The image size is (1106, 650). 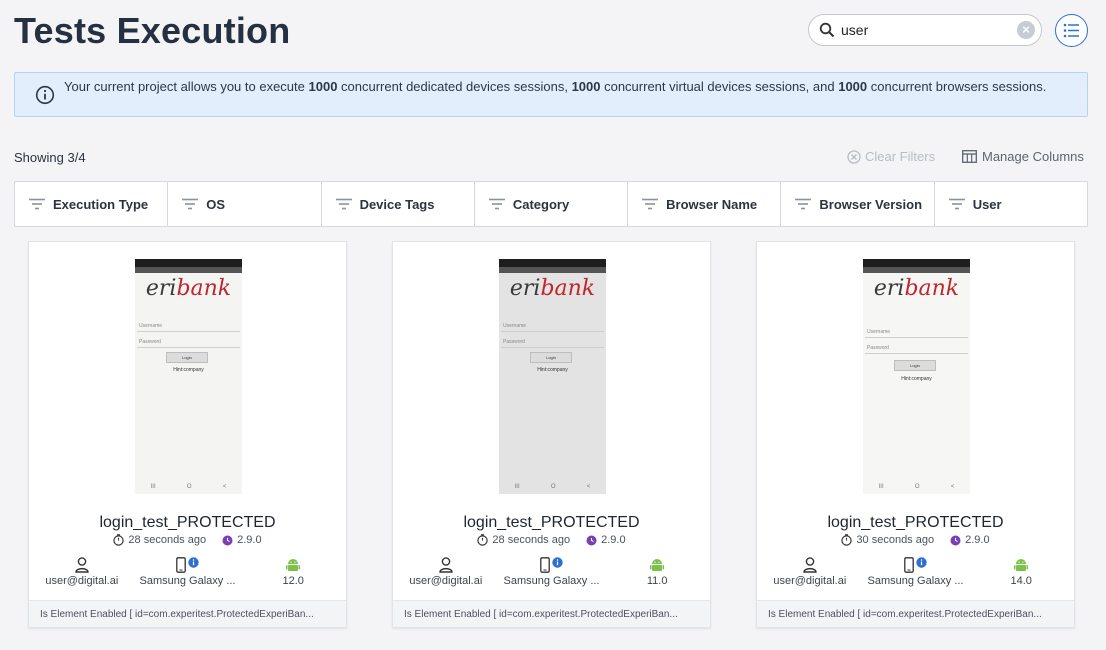 What do you see at coordinates (858, 204) in the screenshot?
I see `filter-browser-version: Browser Version` at bounding box center [858, 204].